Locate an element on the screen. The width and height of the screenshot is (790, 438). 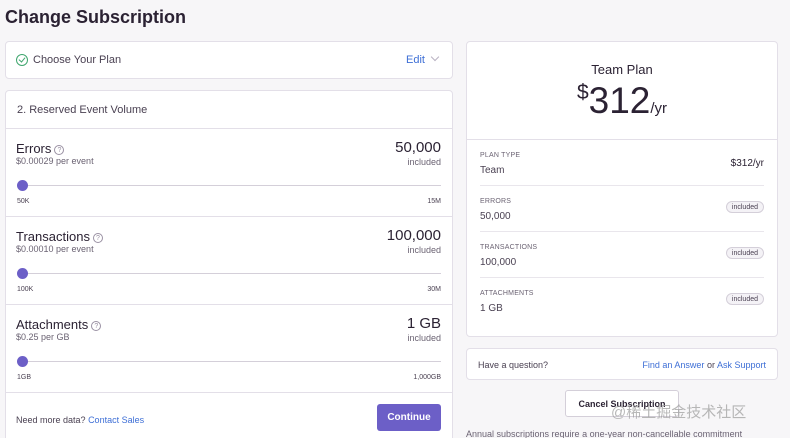
help-links: Find an Answer or Ask Support is located at coordinates (704, 365).